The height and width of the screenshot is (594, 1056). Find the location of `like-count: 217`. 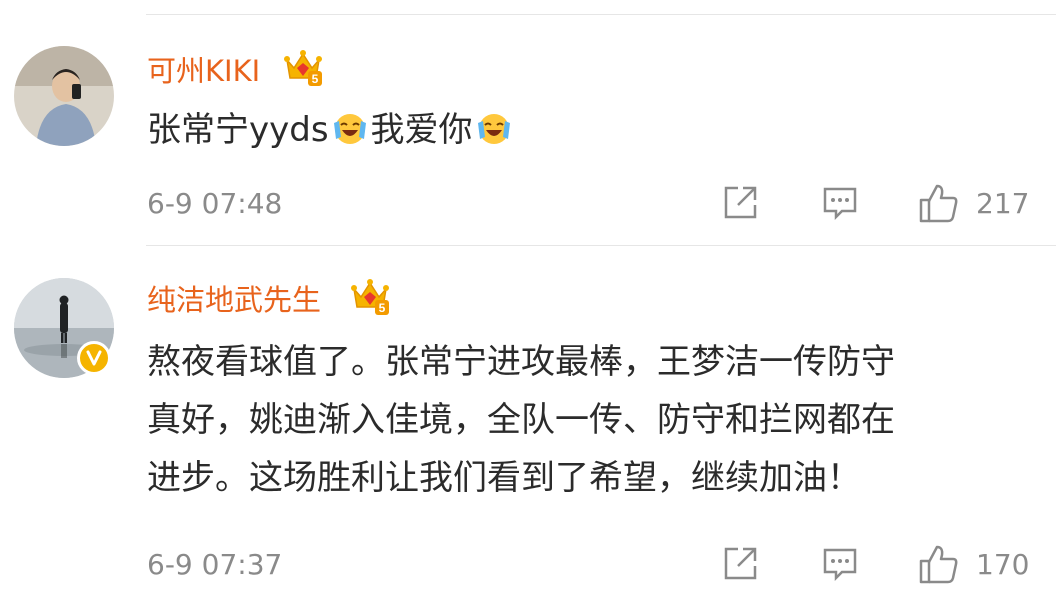

like-count: 217 is located at coordinates (1003, 203).